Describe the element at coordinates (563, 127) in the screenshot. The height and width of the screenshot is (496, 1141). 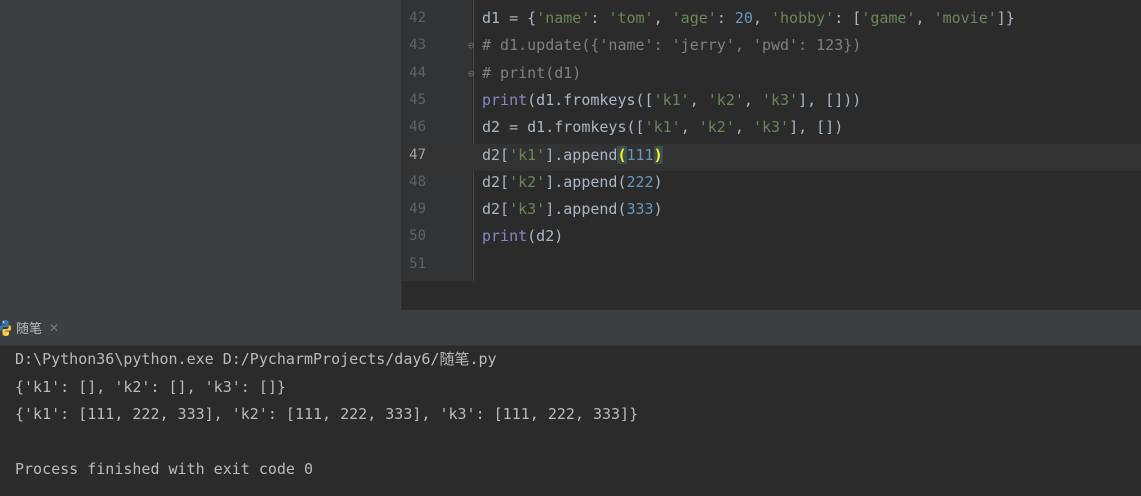
I see `code-token: d2 = d1.fromkeys([` at that location.